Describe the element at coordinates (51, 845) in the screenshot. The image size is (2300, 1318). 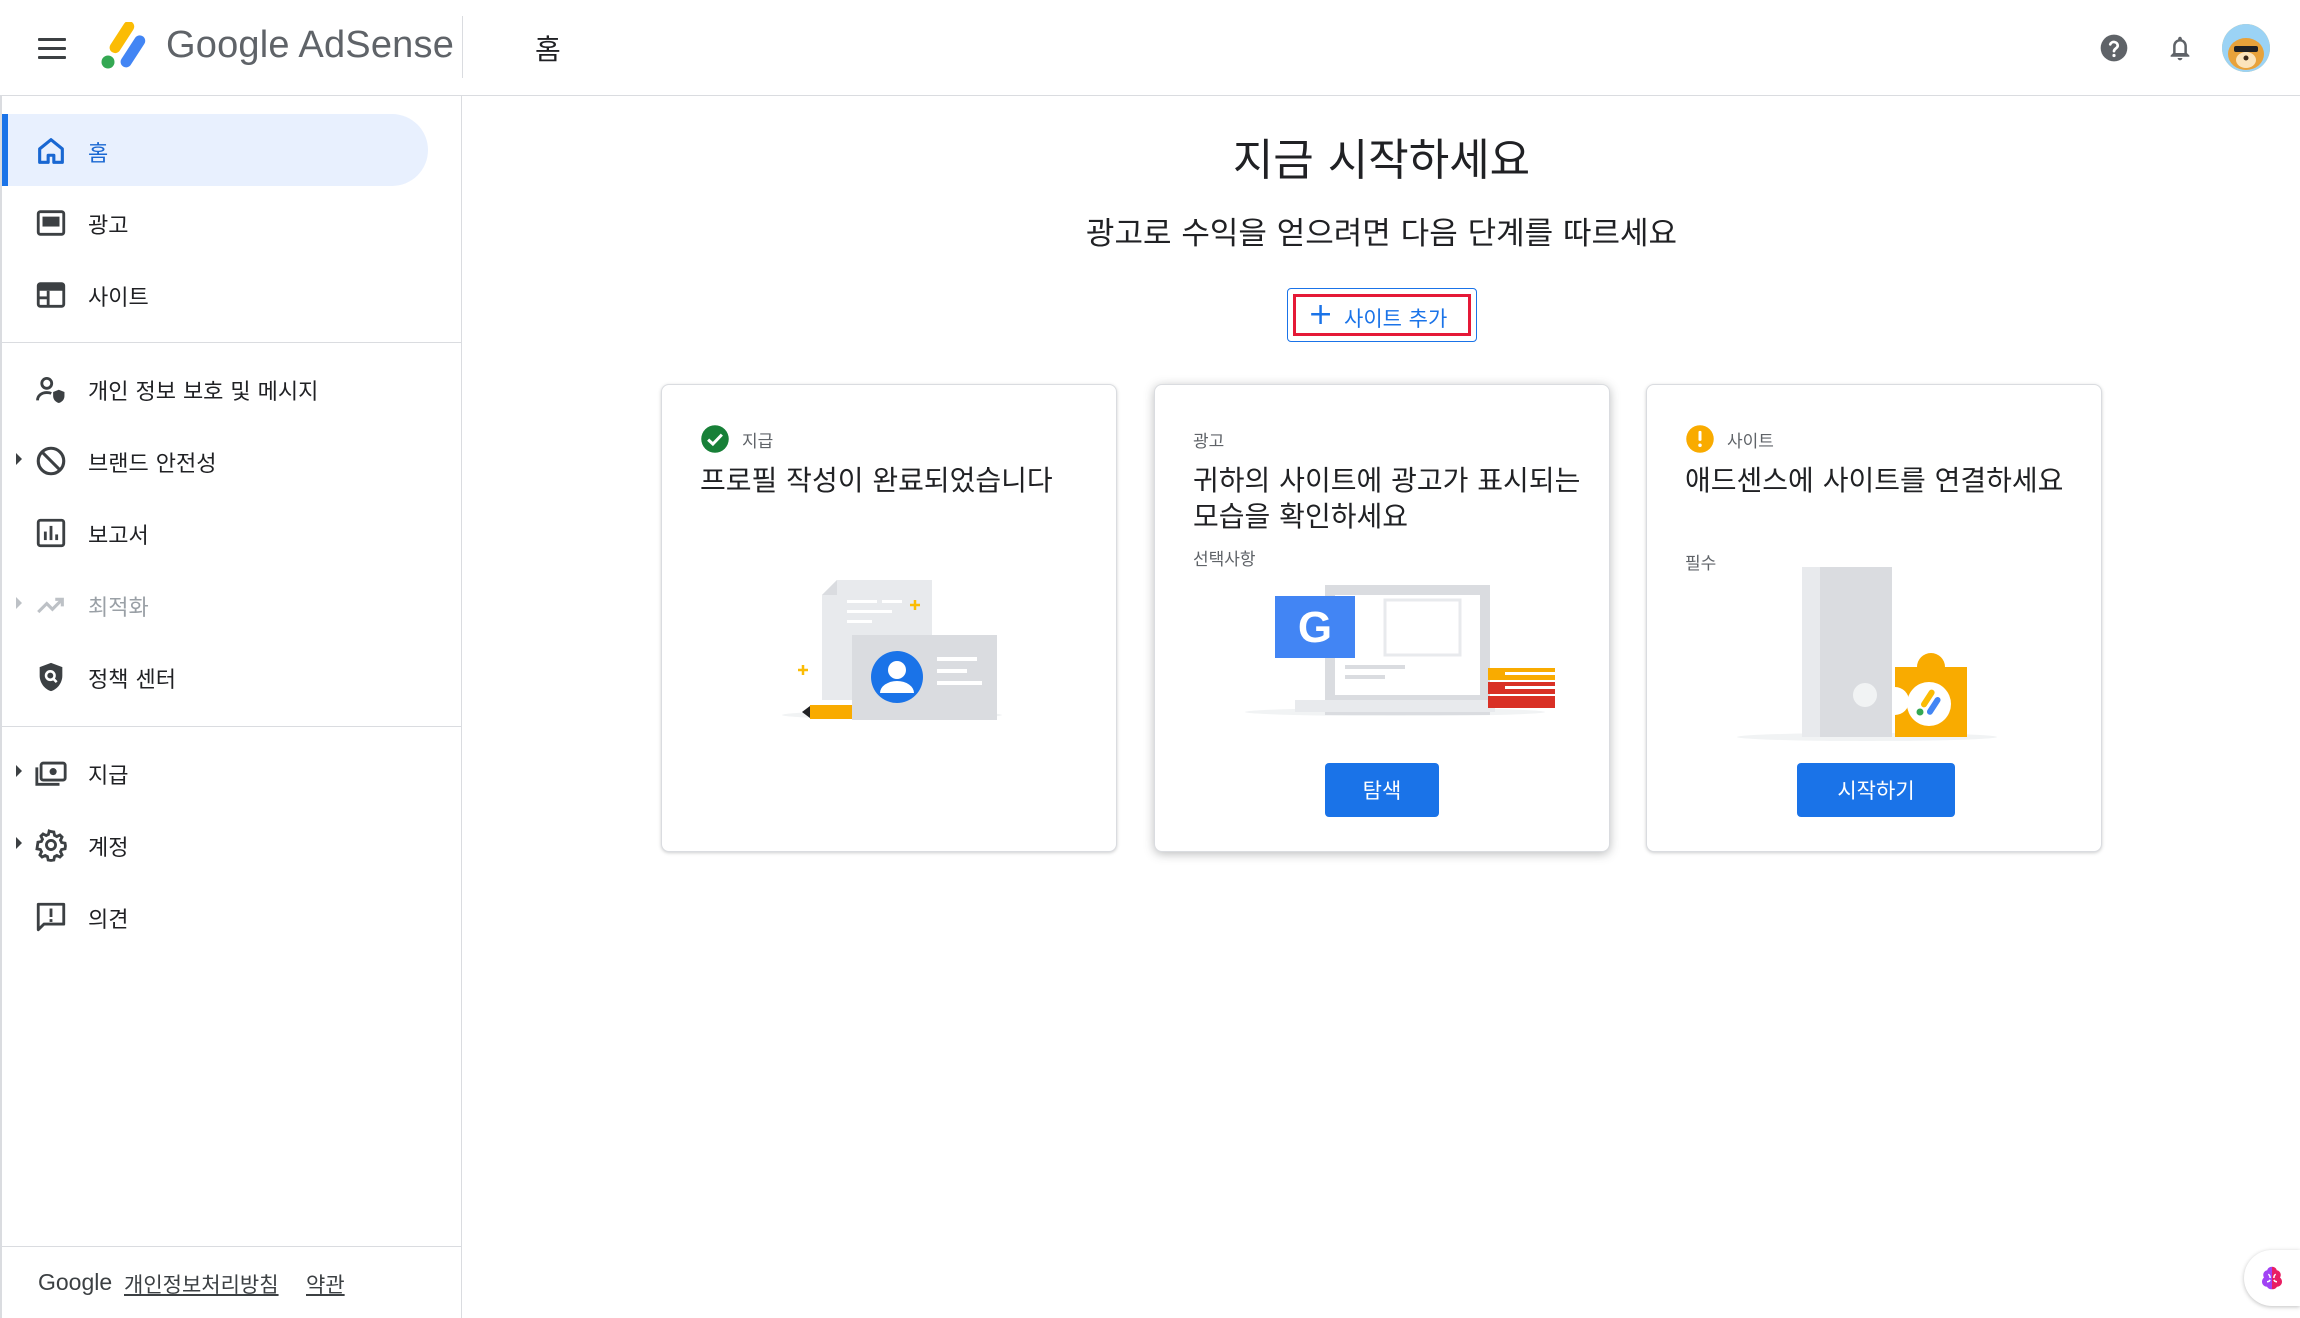
I see `settings-icon` at that location.